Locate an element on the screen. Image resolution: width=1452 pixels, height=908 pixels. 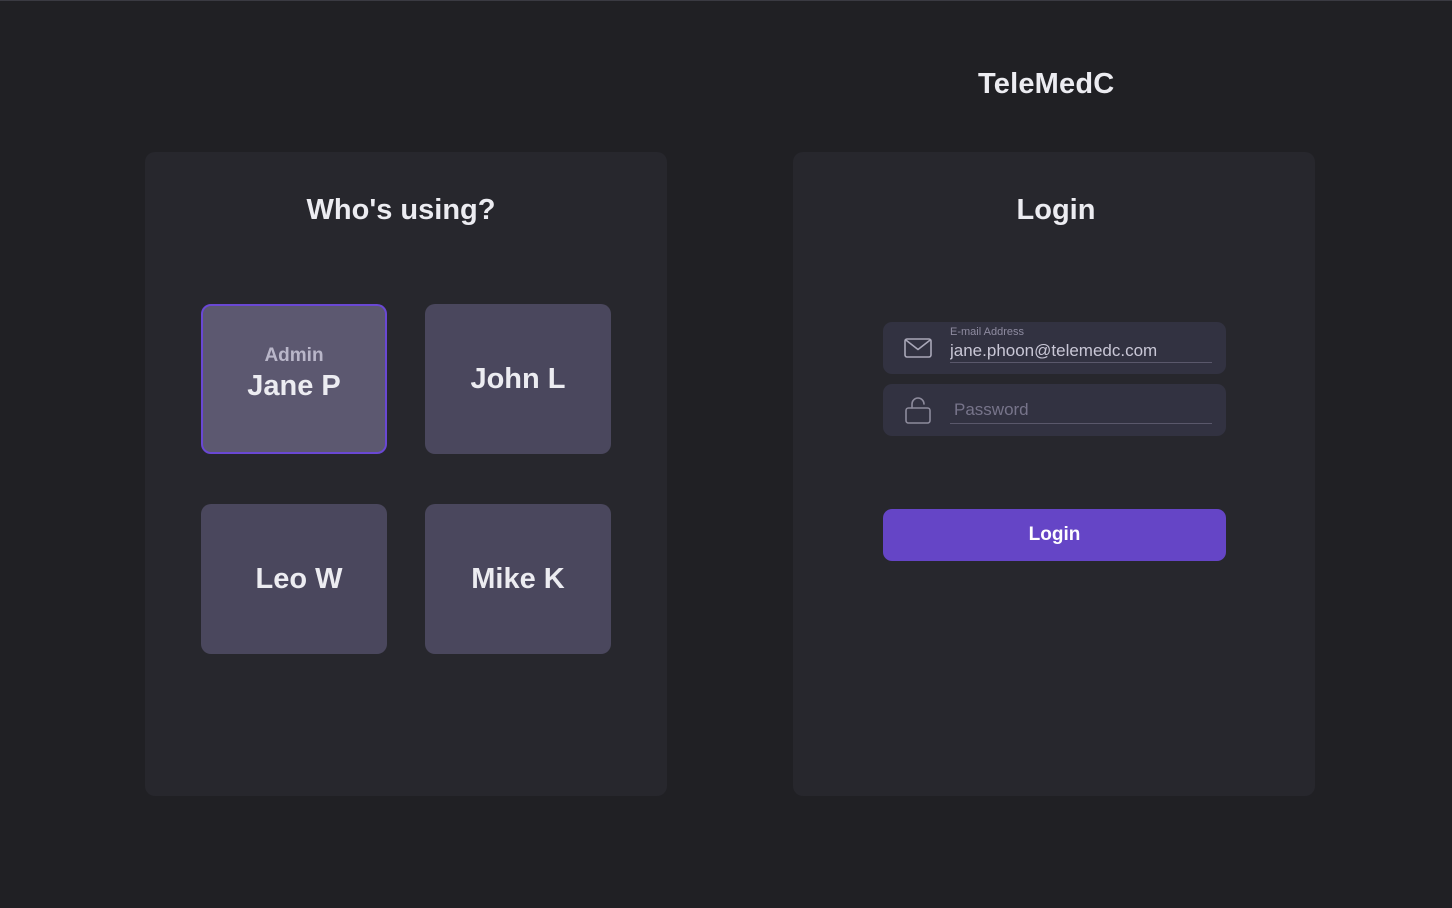
app-brand-title: TeleMedC is located at coordinates (1046, 84).